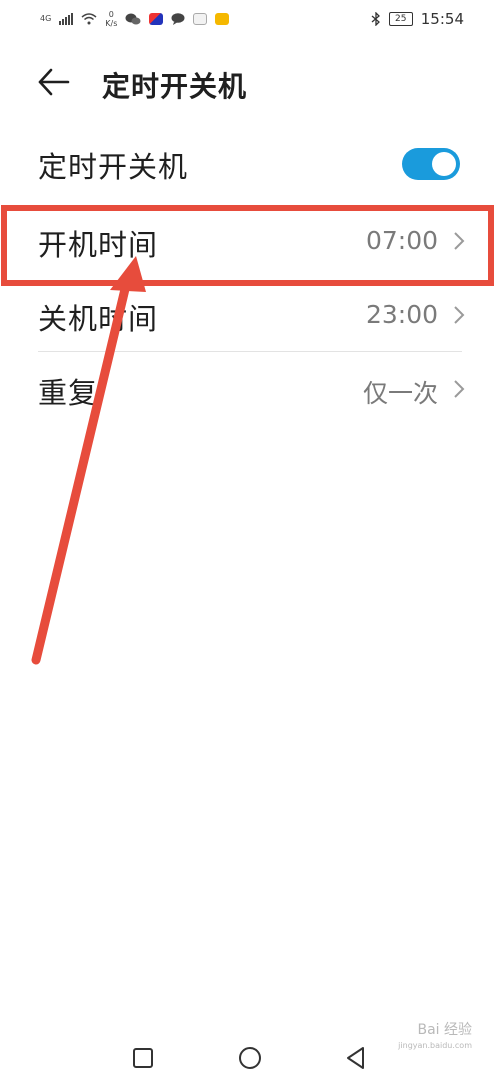  Describe the element at coordinates (222, 19) in the screenshot. I see `app-notes-icon` at that location.